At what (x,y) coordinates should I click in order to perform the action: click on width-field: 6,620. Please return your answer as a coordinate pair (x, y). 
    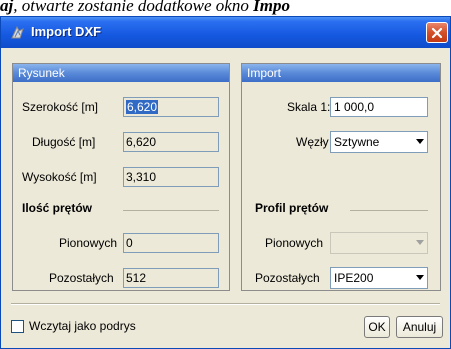
    Looking at the image, I should click on (171, 107).